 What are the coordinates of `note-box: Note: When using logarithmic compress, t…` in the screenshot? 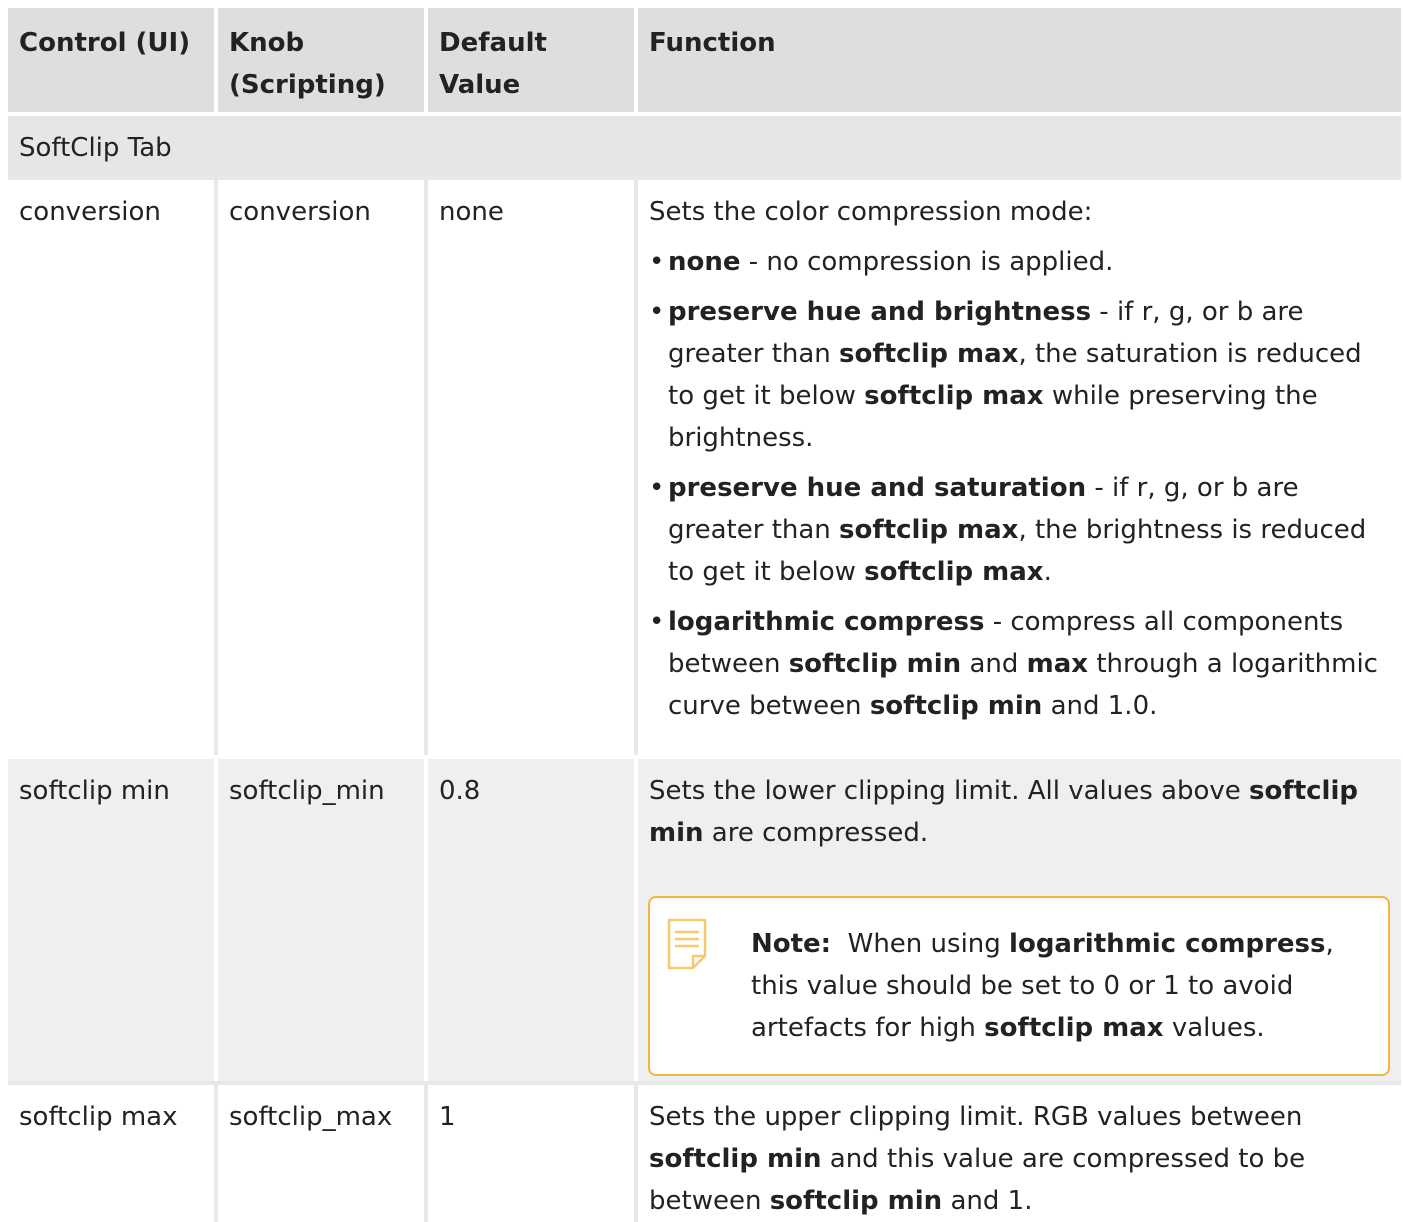 It's located at (1019, 986).